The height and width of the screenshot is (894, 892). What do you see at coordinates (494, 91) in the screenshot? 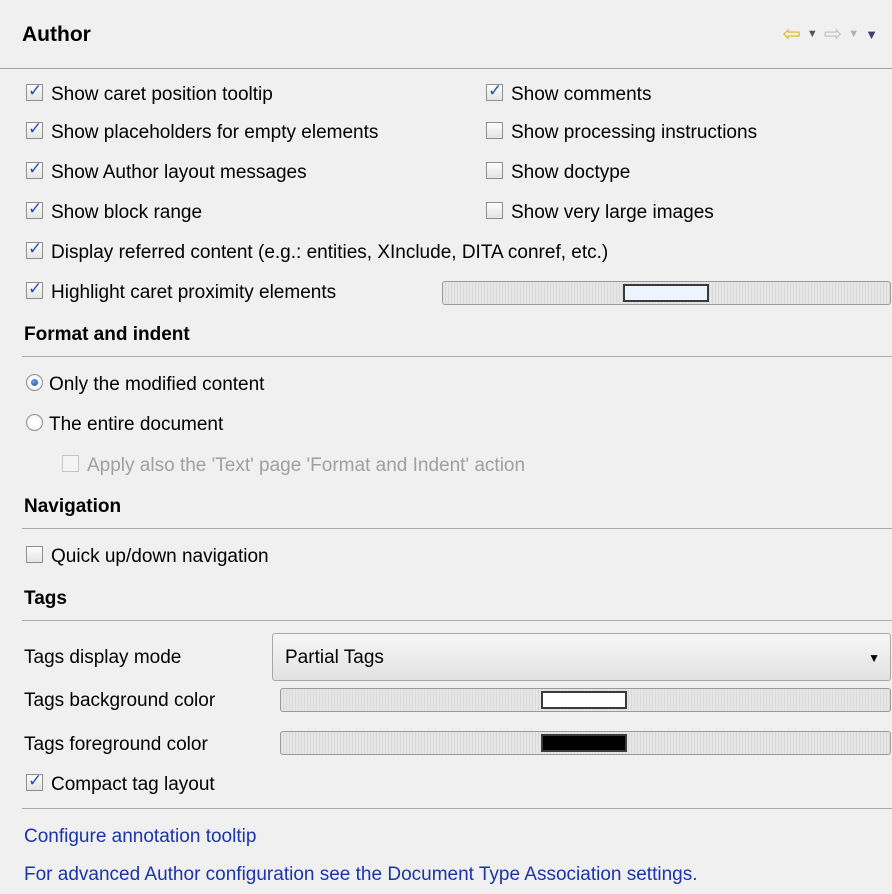
I see `checkbox-show-comments` at bounding box center [494, 91].